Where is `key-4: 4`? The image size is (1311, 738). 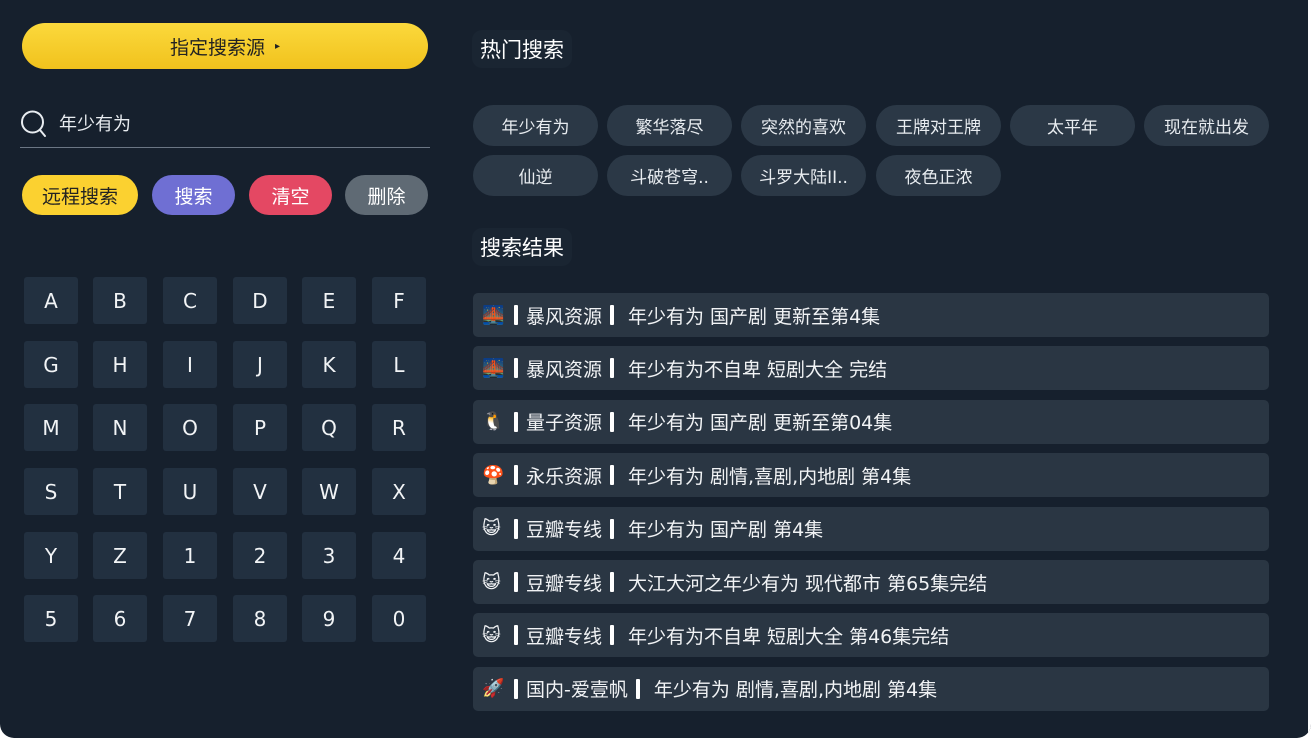
key-4: 4 is located at coordinates (399, 555).